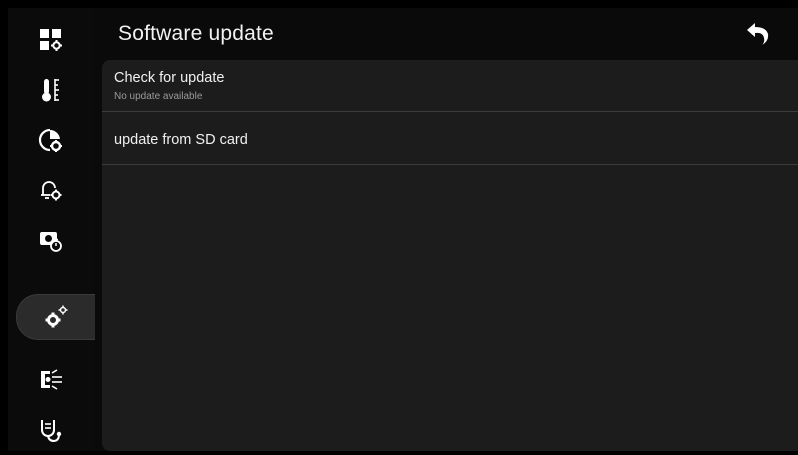  I want to click on list-item-update-from-sd-card: update from SD card, so click(450, 138).